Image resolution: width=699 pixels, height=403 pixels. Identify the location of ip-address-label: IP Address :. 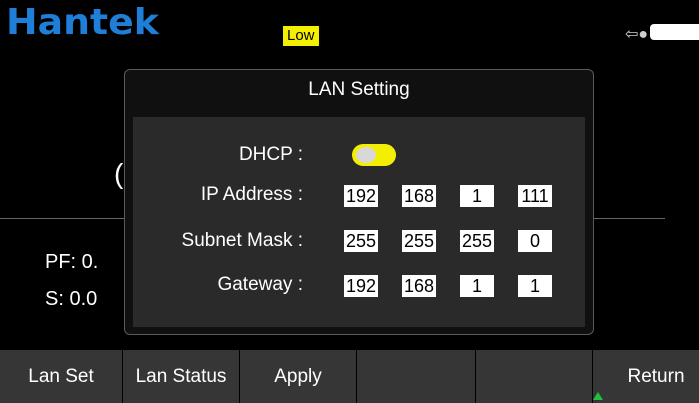
(251, 194).